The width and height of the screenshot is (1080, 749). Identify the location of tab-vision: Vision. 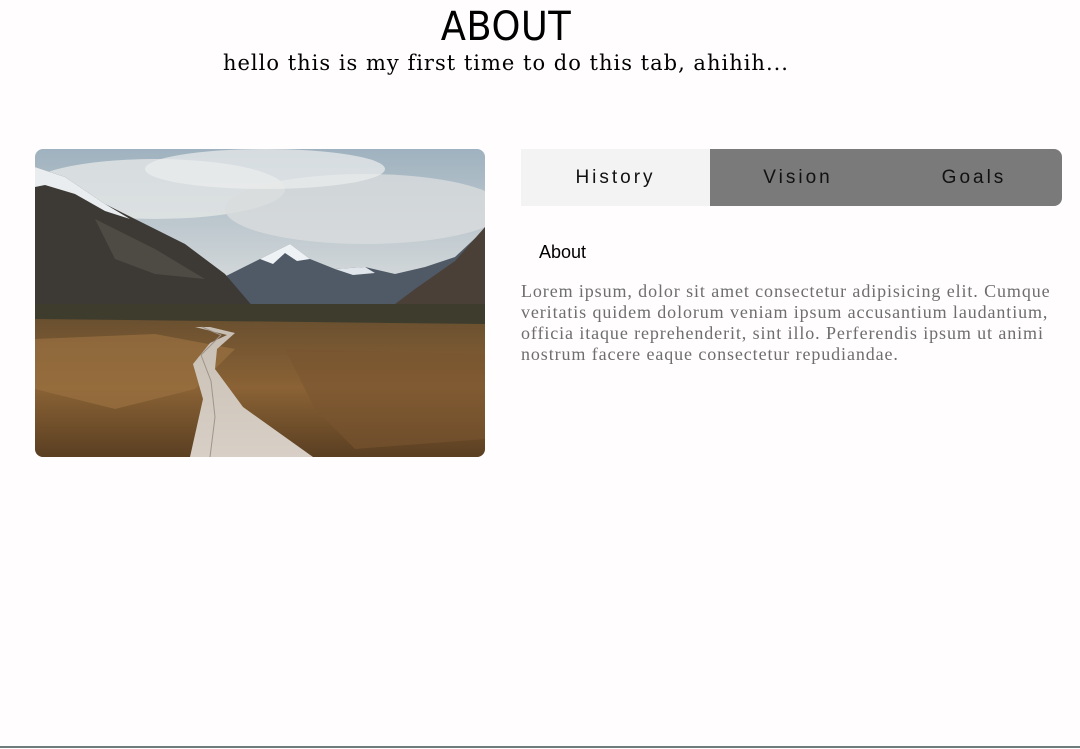
(798, 177).